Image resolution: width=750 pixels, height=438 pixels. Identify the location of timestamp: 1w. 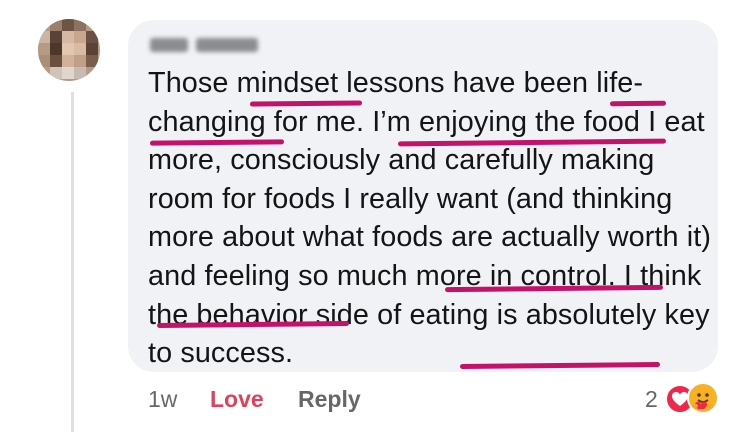
(162, 399).